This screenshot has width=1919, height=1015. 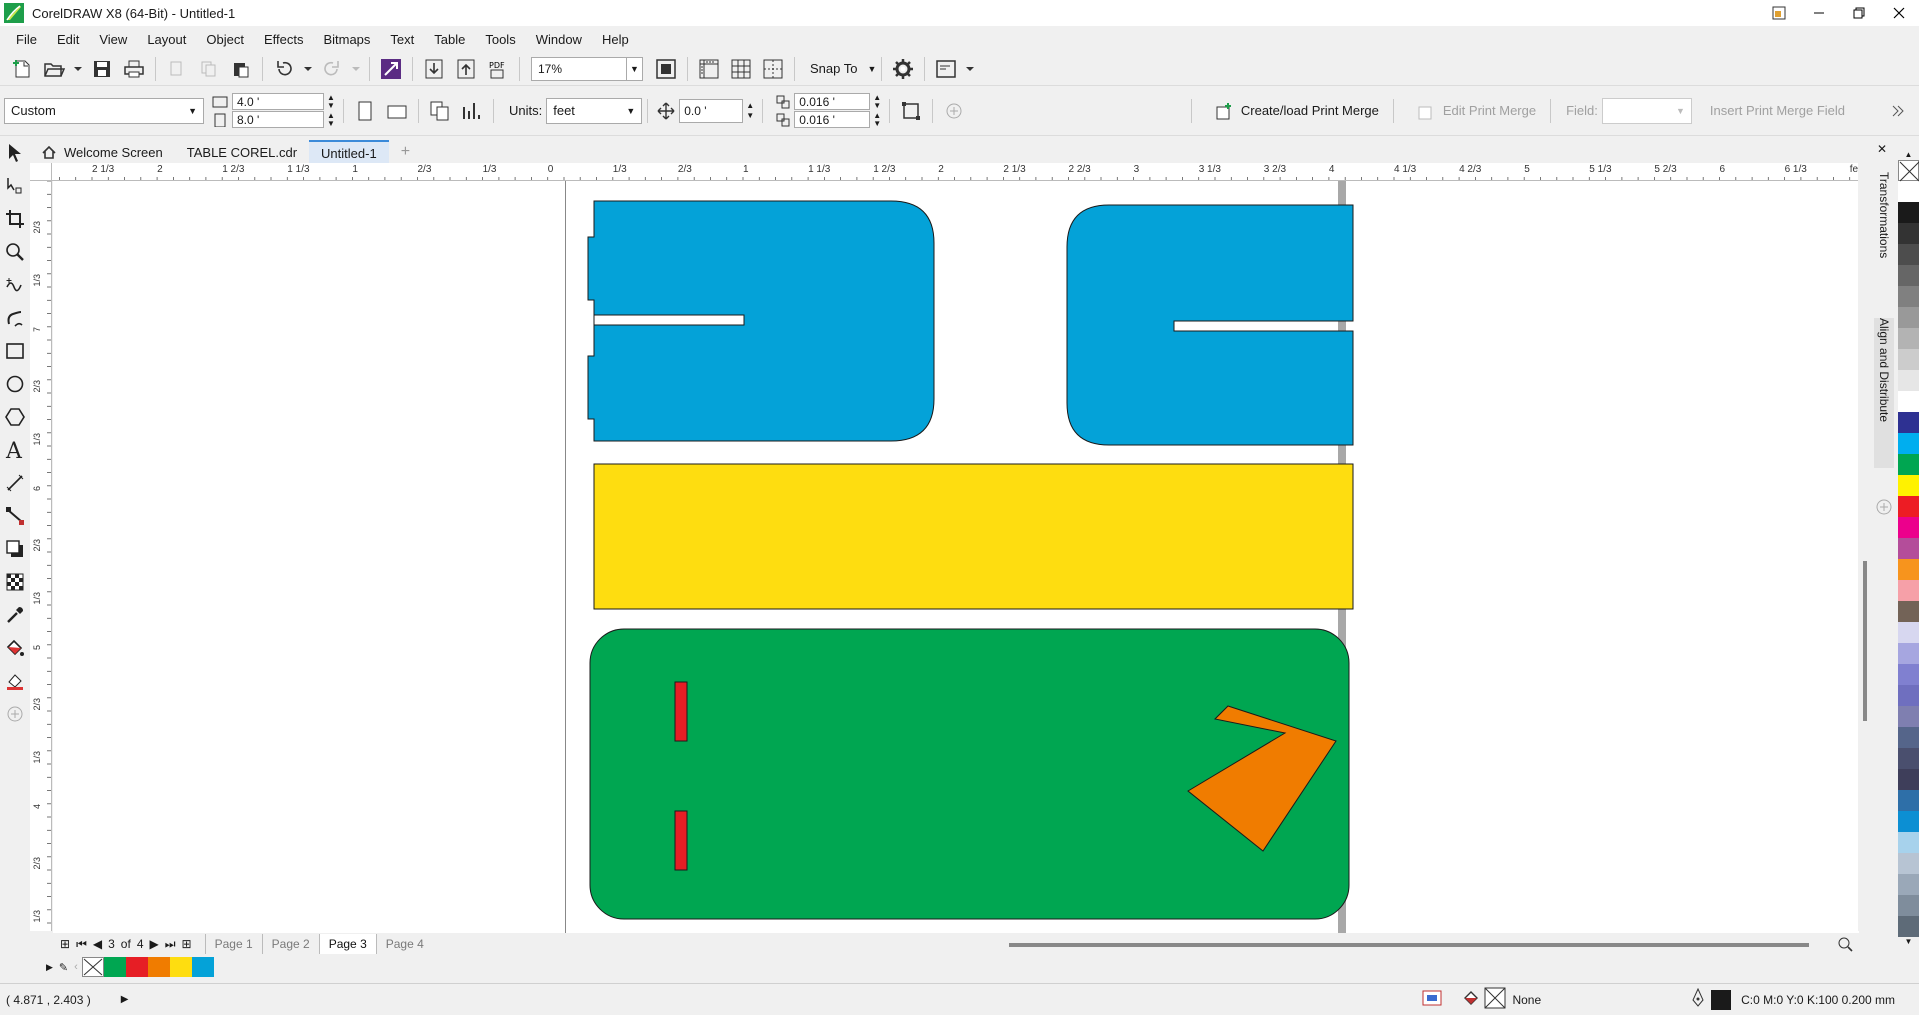 I want to click on crop-tool-icon, so click(x=15, y=218).